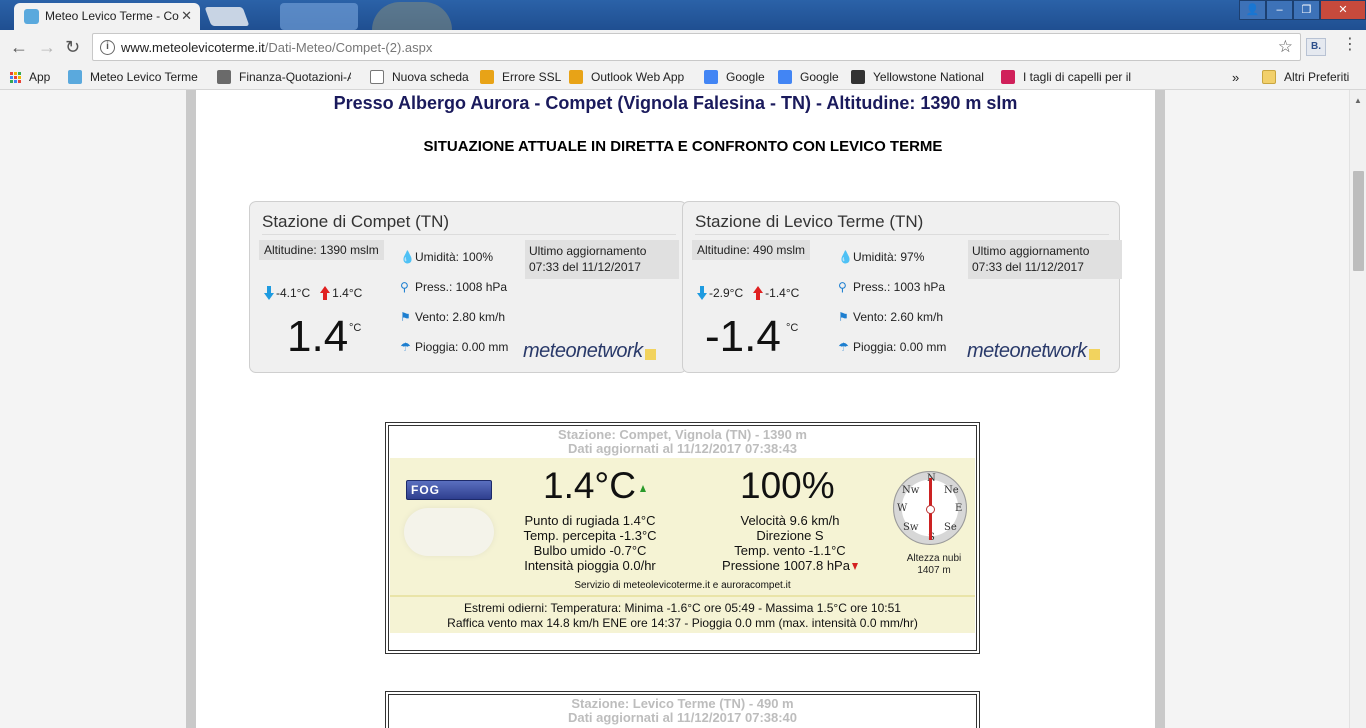 The image size is (1366, 728). What do you see at coordinates (1066, 77) in the screenshot?
I see `bookmark-item: I tagli di capelli per il` at bounding box center [1066, 77].